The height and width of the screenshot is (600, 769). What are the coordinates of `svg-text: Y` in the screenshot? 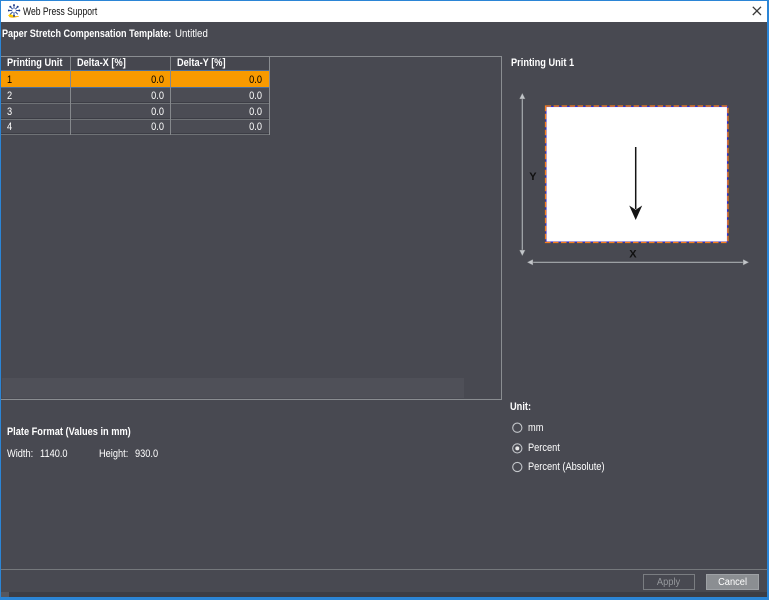 It's located at (533, 177).